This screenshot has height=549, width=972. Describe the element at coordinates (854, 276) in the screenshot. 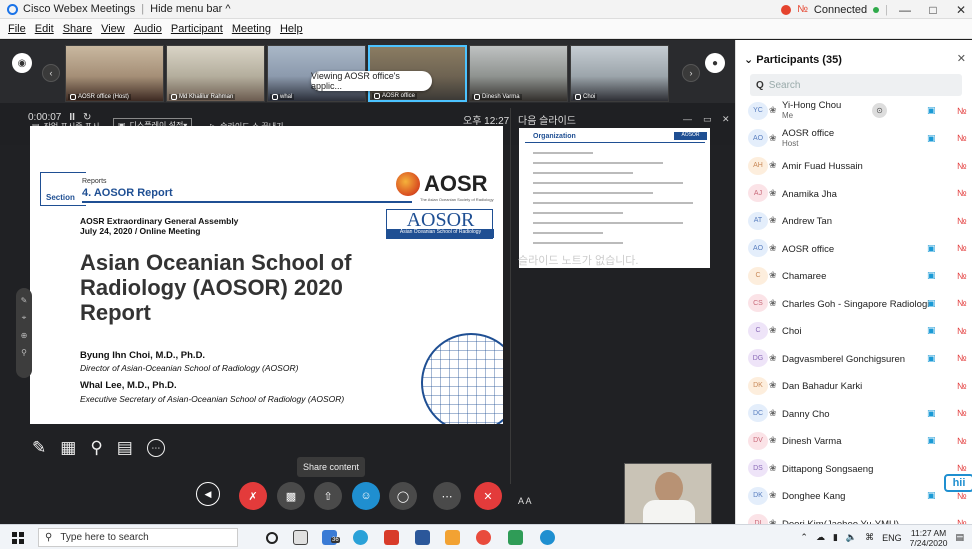

I see `participant-row: C ❀ Chamaree ▣ №` at that location.